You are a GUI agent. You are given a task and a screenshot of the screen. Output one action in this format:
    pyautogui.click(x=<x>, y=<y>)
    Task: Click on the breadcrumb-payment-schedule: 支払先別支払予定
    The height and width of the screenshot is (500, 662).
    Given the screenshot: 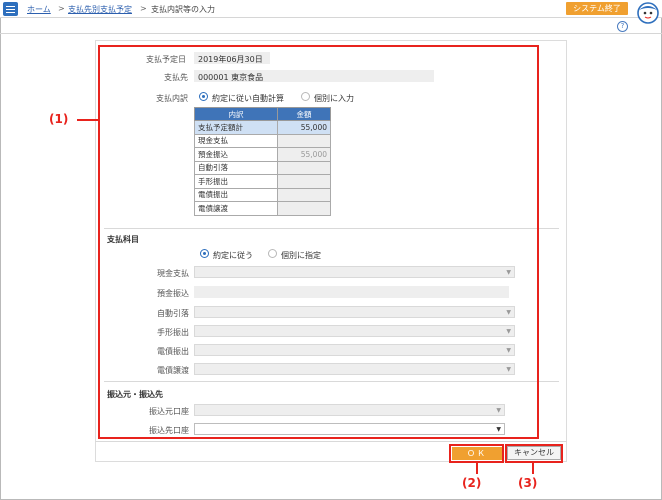 What is the action you would take?
    pyautogui.click(x=100, y=9)
    